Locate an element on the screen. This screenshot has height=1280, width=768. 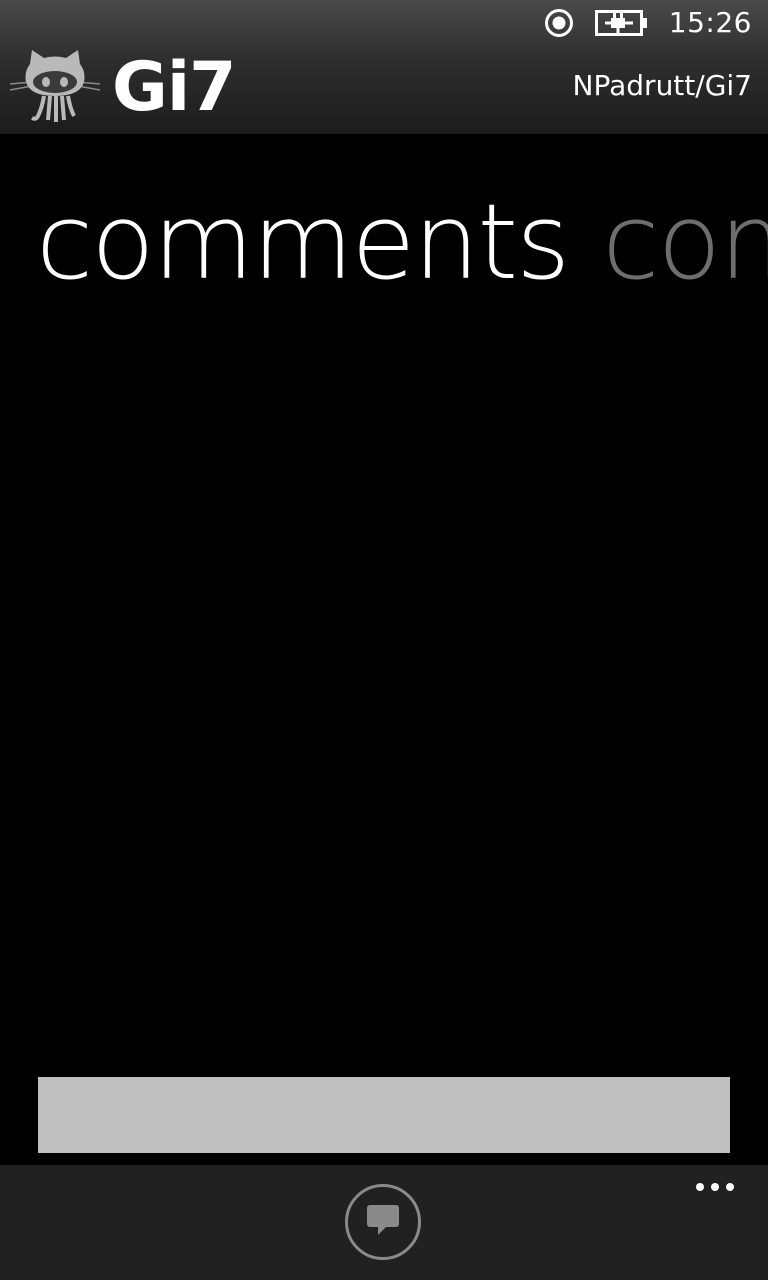
status-icons: 15:26 is located at coordinates (647, 22).